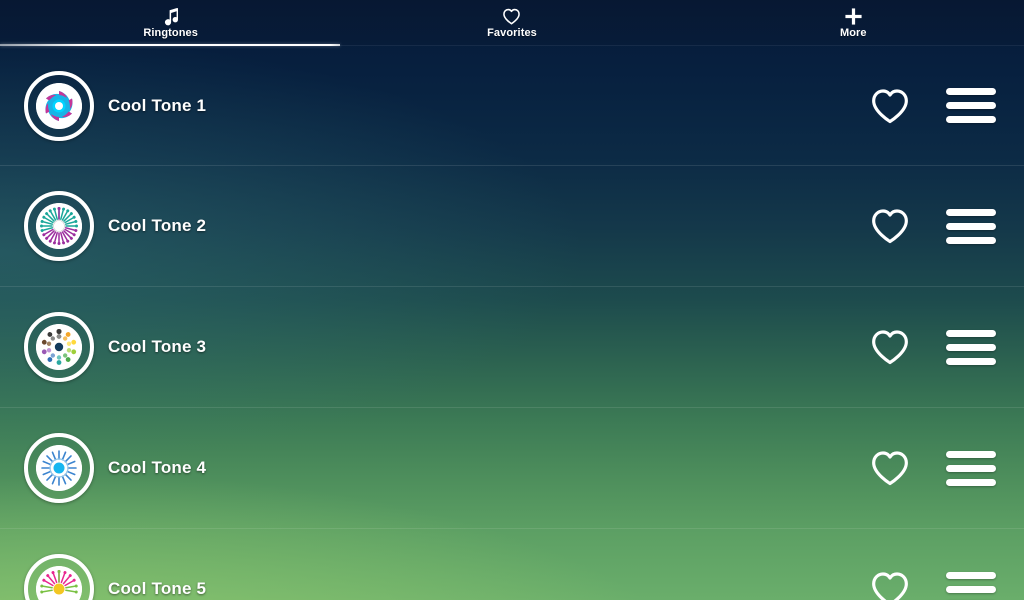 The image size is (1024, 600). I want to click on ringtone-title: Cool Tone 1, so click(157, 105).